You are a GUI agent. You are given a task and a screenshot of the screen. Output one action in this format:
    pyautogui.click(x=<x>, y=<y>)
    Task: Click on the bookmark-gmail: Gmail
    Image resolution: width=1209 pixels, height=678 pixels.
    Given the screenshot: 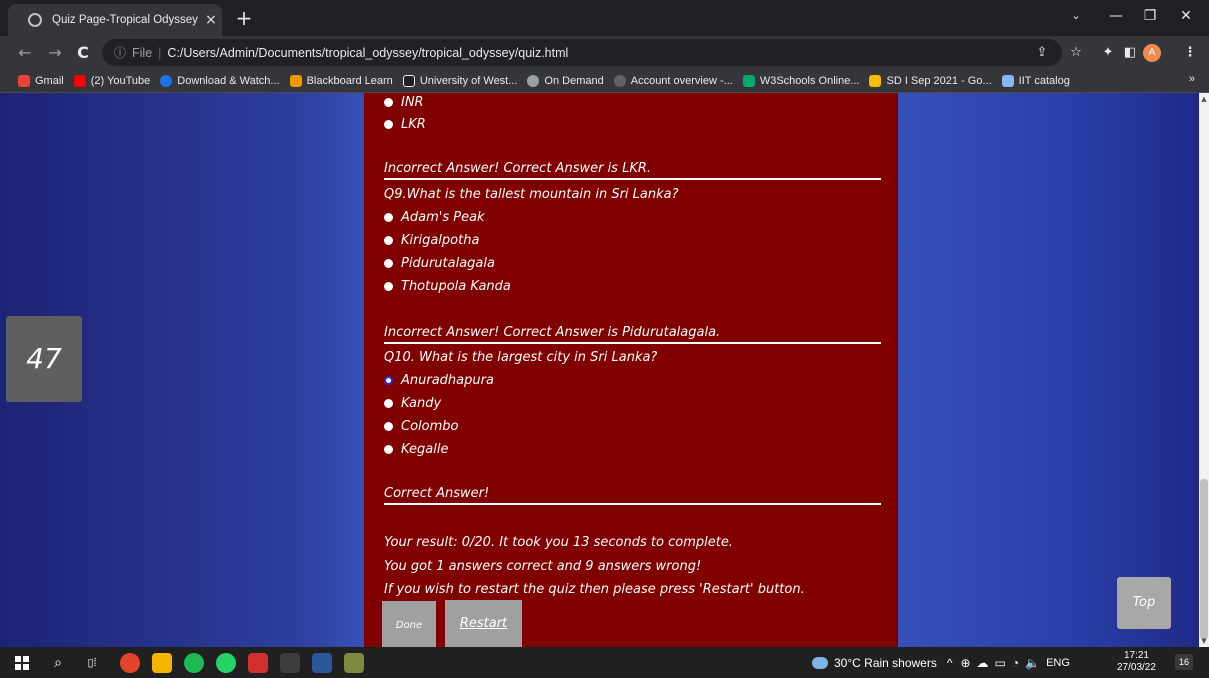 What is the action you would take?
    pyautogui.click(x=41, y=81)
    